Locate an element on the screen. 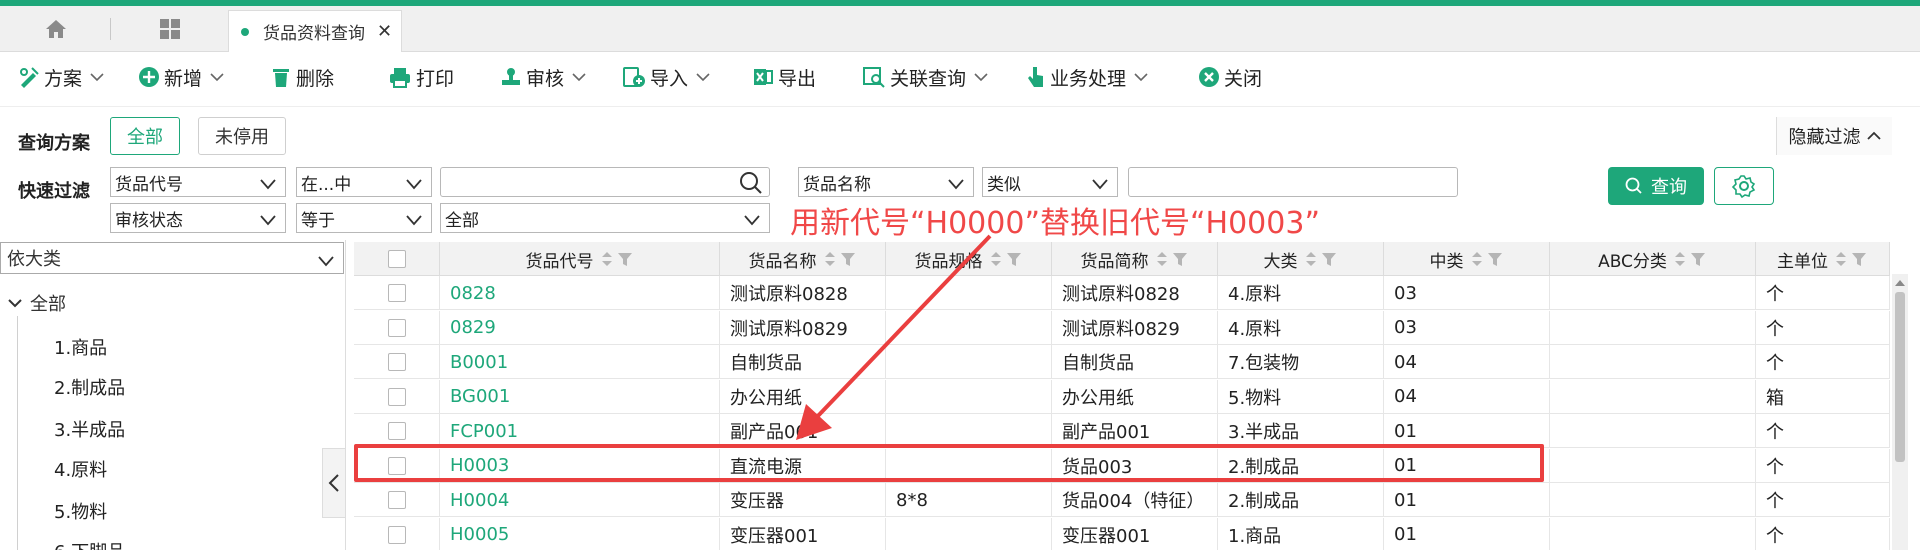  cell-major: 4.原料 is located at coordinates (1301, 327).